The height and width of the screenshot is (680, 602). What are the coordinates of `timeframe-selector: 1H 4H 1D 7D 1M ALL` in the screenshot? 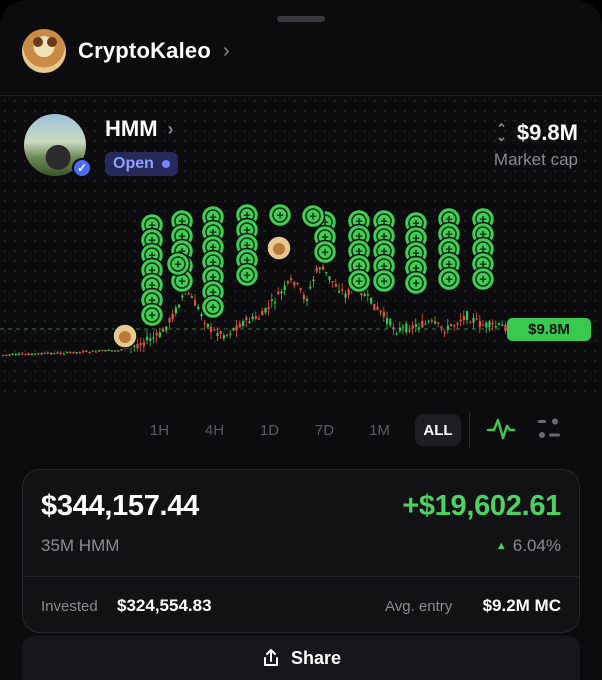 It's located at (296, 430).